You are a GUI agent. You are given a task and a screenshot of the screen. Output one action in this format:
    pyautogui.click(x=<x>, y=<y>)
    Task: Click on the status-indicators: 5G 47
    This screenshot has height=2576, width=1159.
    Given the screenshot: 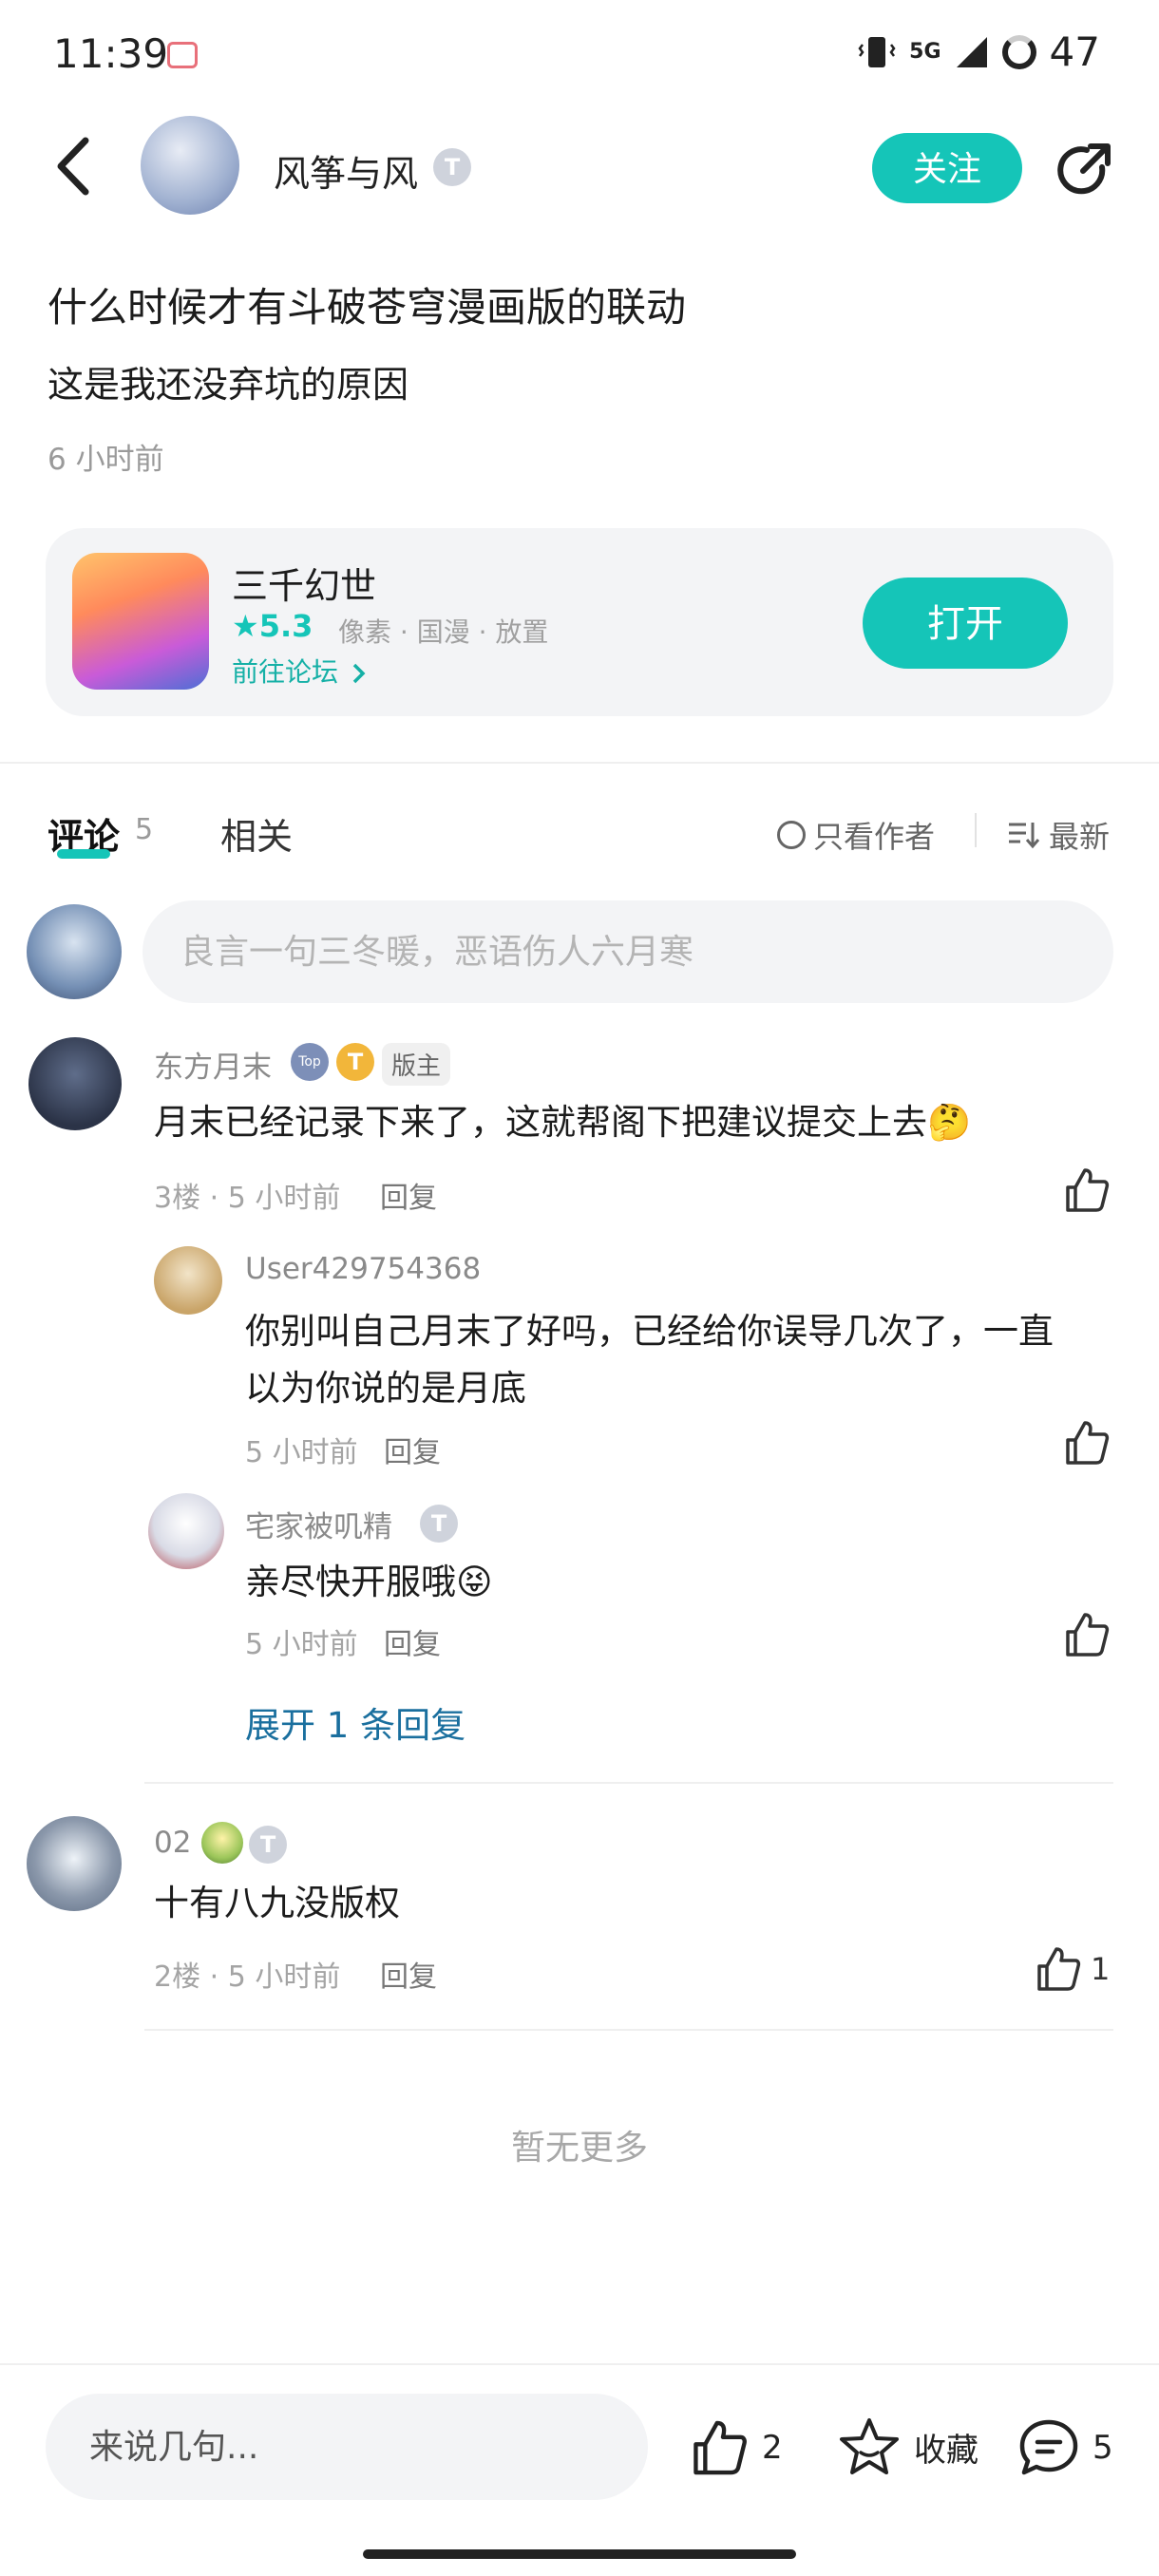 What is the action you would take?
    pyautogui.click(x=979, y=51)
    